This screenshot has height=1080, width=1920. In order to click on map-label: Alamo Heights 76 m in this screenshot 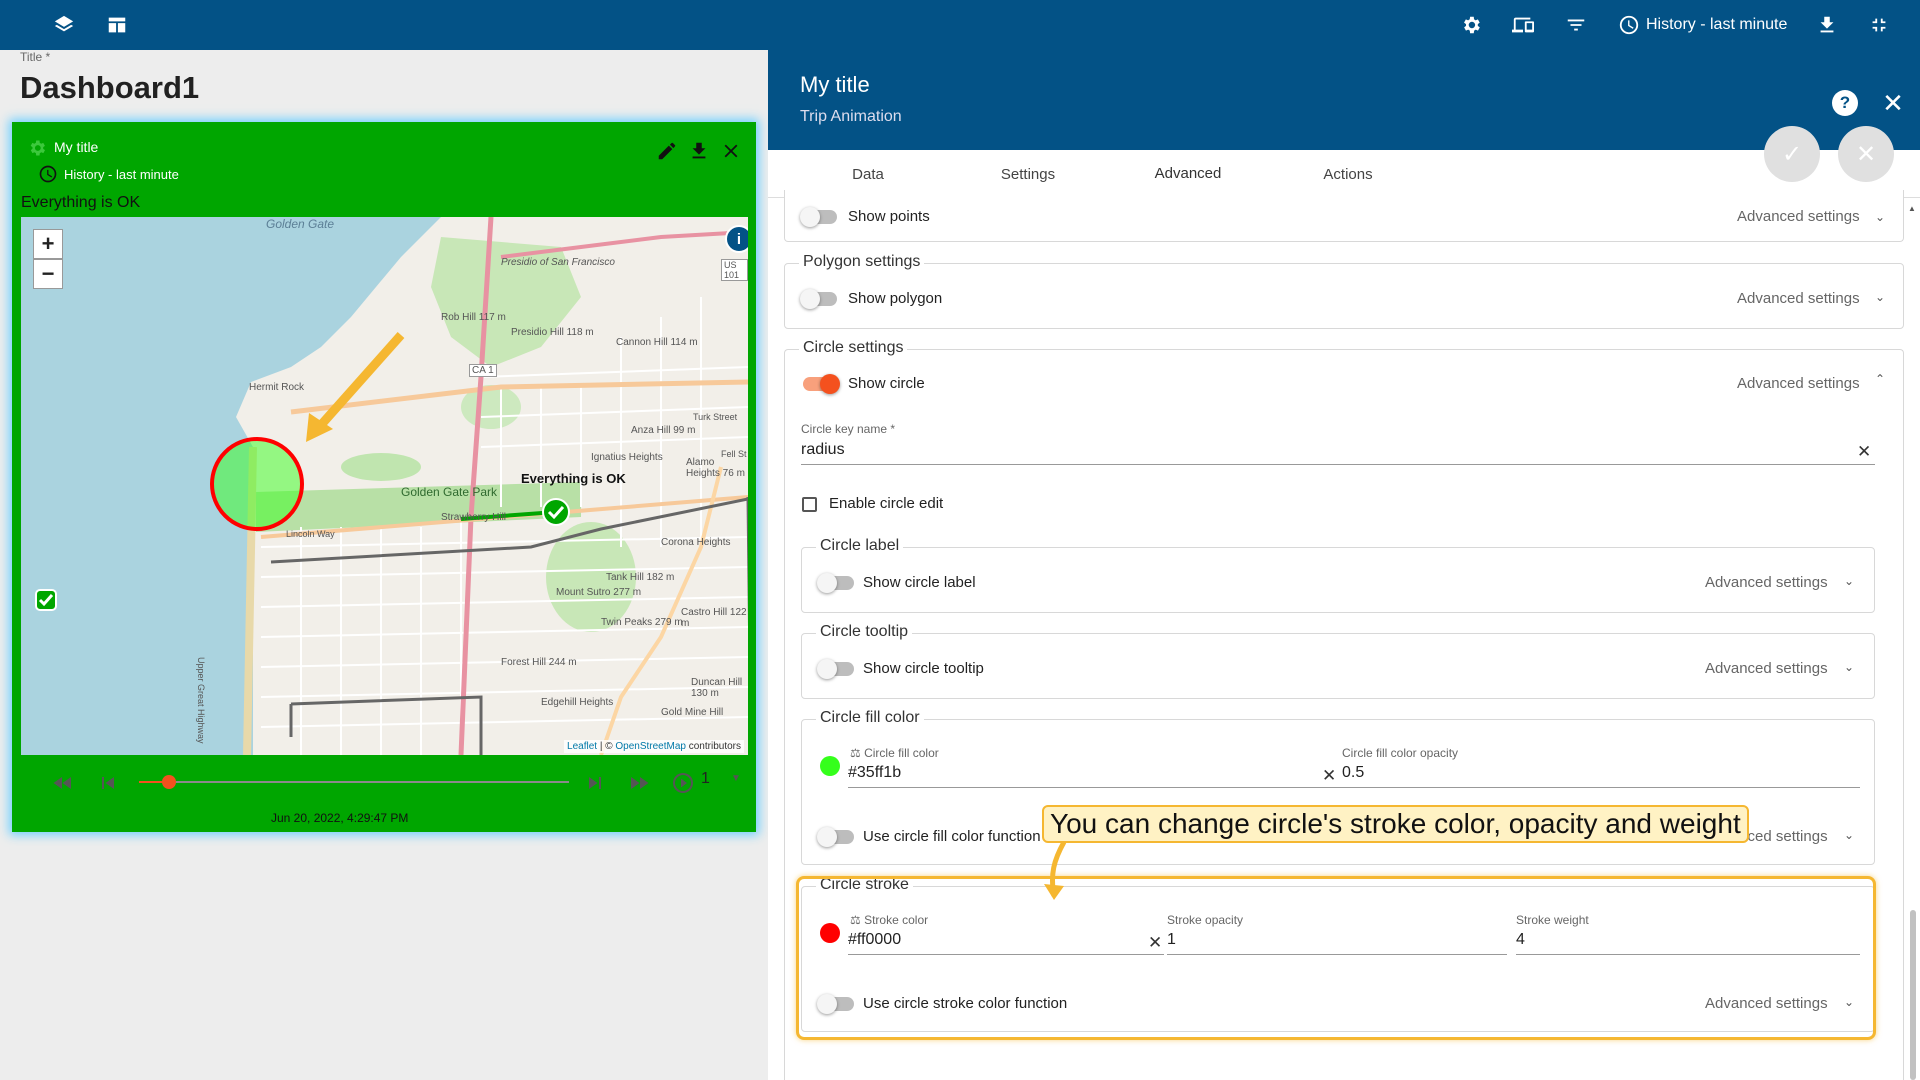, I will do `click(715, 468)`.